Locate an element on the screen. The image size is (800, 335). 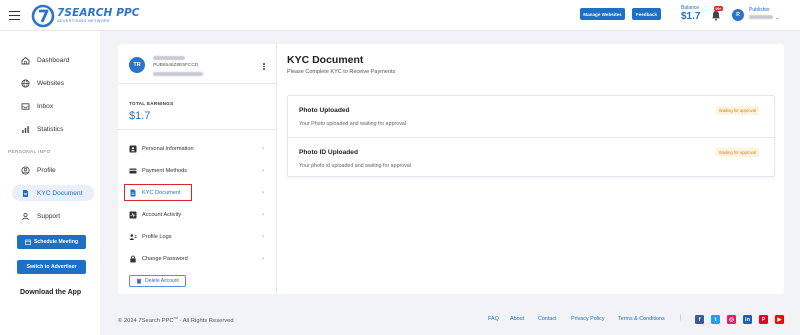
facebook-icon: f is located at coordinates (699, 319).